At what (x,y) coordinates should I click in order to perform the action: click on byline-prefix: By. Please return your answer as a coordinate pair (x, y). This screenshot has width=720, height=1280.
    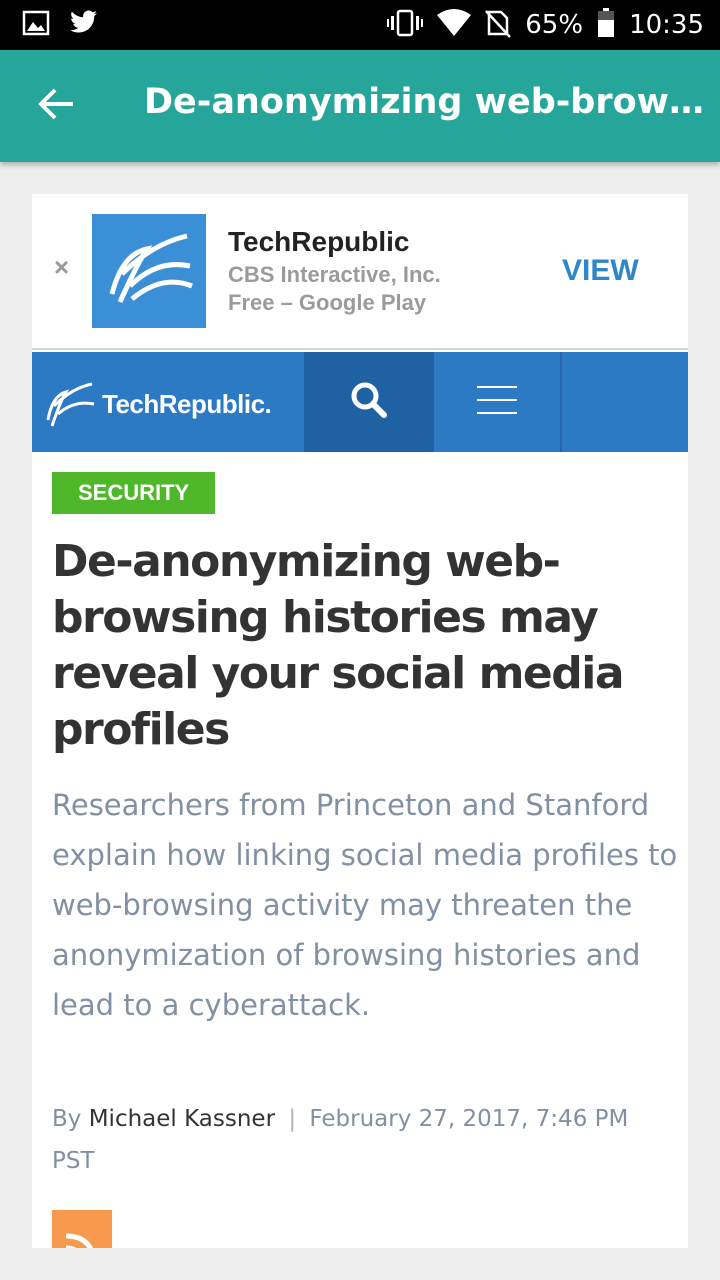
    Looking at the image, I should click on (67, 1119).